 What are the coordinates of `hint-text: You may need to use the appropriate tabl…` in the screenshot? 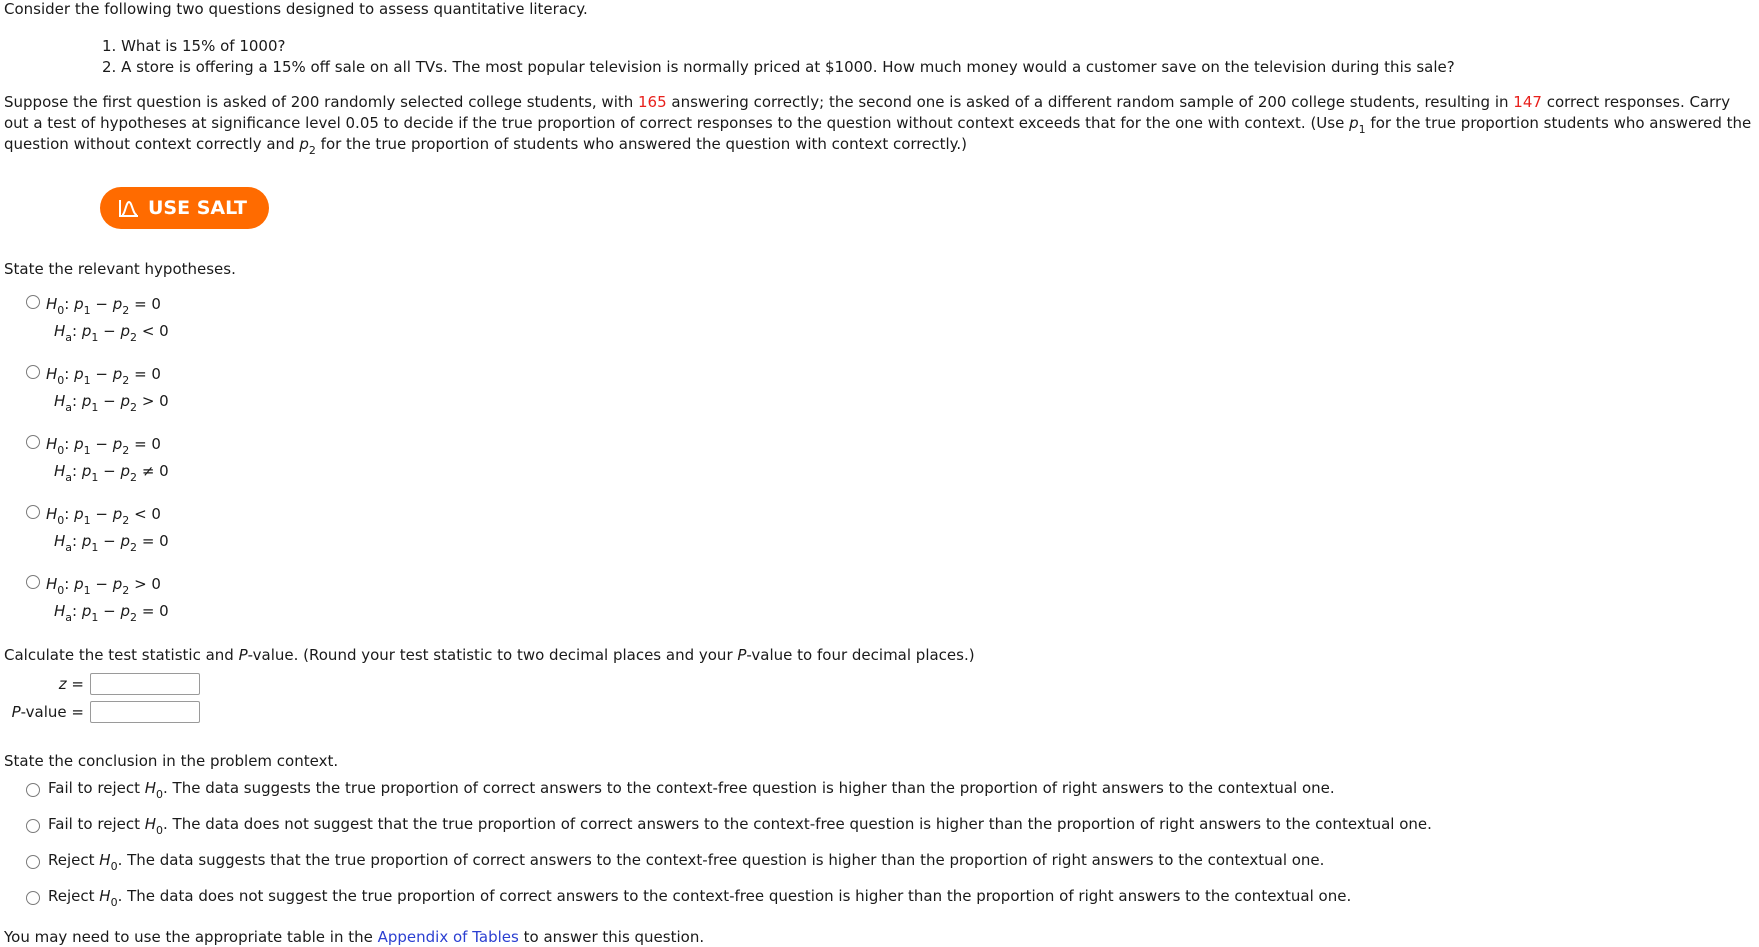 It's located at (191, 937).